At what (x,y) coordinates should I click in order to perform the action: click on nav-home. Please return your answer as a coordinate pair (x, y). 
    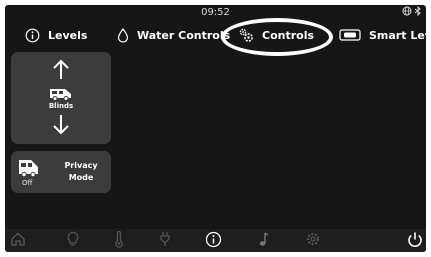
    Looking at the image, I should click on (18, 241).